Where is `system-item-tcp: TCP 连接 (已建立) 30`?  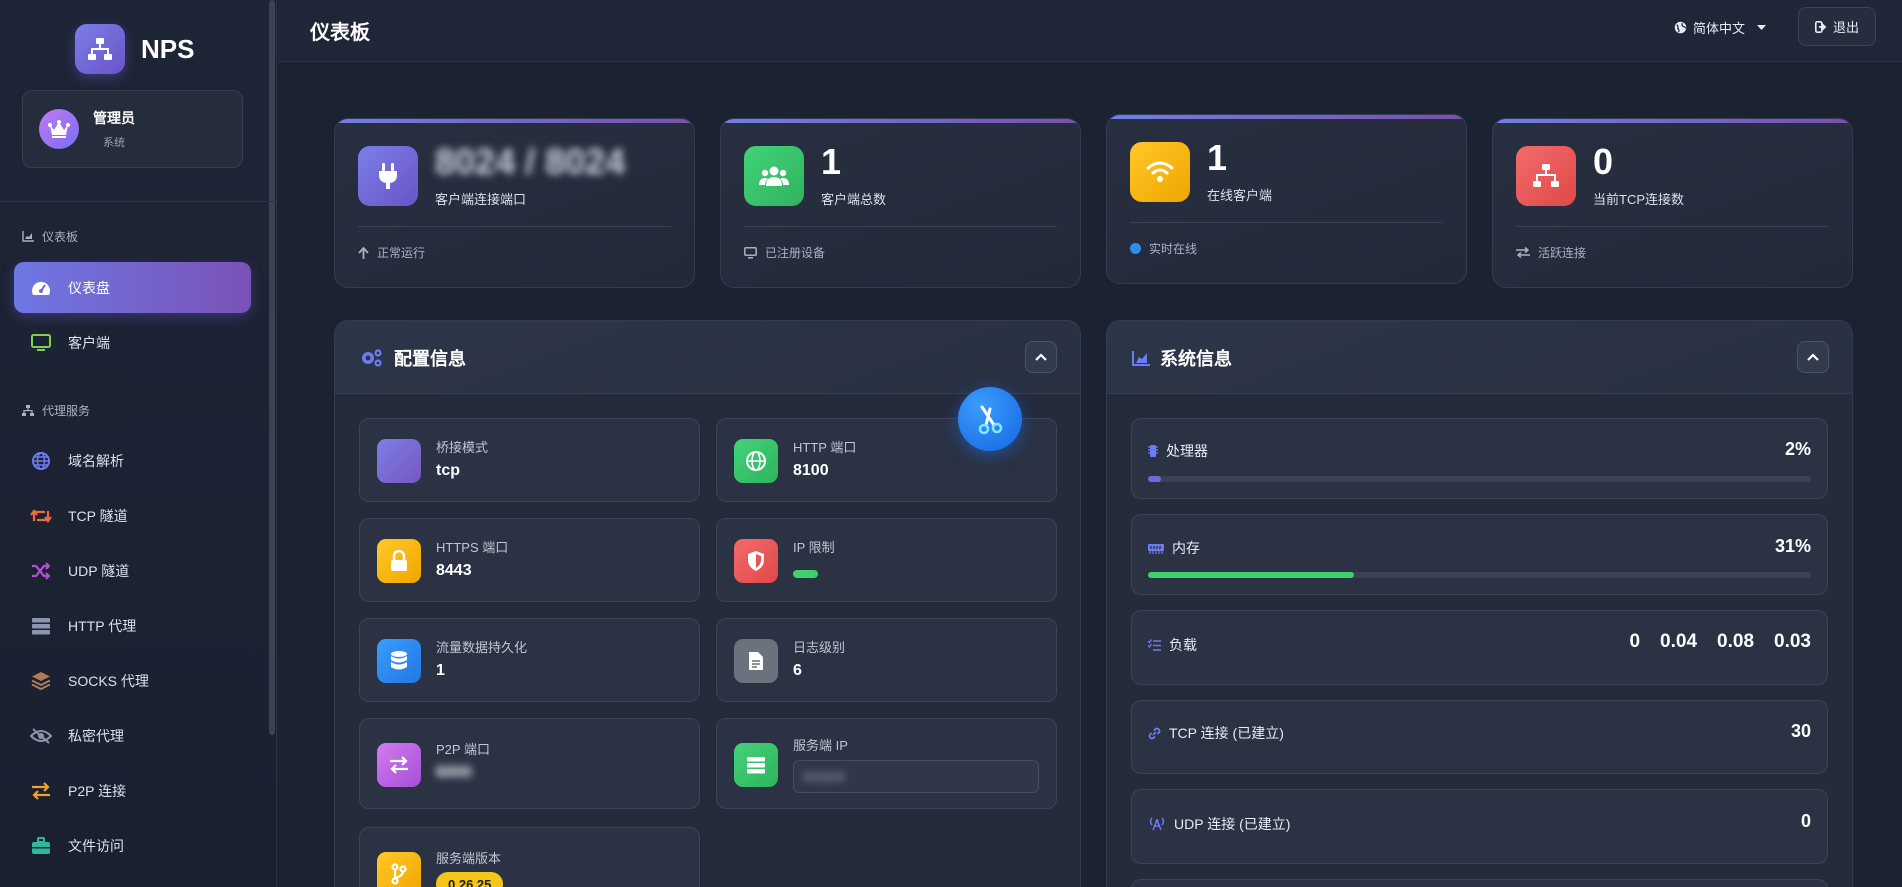 system-item-tcp: TCP 连接 (已建立) 30 is located at coordinates (1479, 737).